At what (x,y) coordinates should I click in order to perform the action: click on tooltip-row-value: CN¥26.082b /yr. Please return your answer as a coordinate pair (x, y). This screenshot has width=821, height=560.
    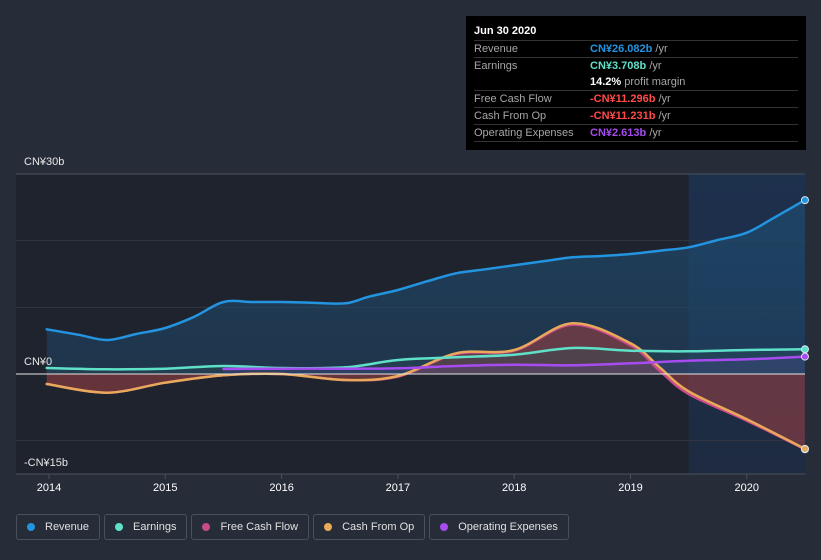
    Looking at the image, I should click on (629, 49).